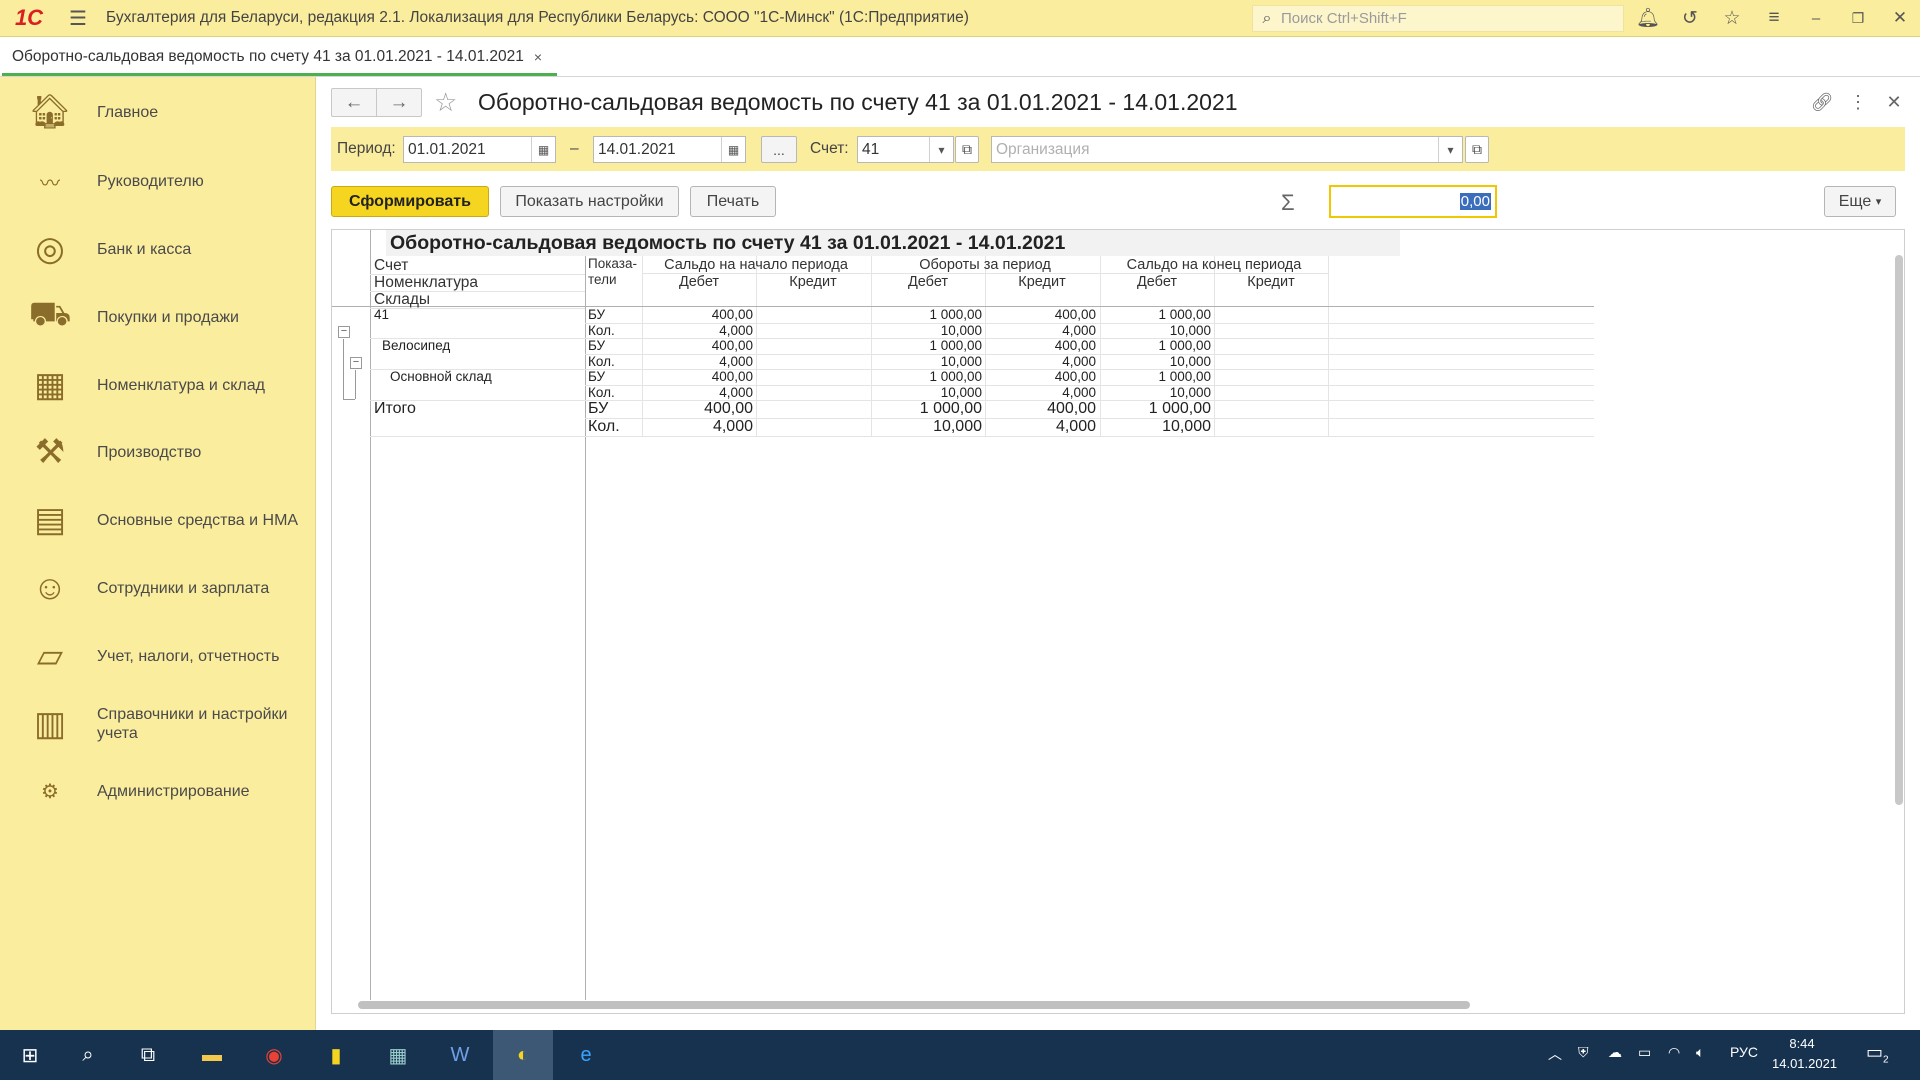  I want to click on sidebar-item: 🏠︎ Главное, so click(158, 112).